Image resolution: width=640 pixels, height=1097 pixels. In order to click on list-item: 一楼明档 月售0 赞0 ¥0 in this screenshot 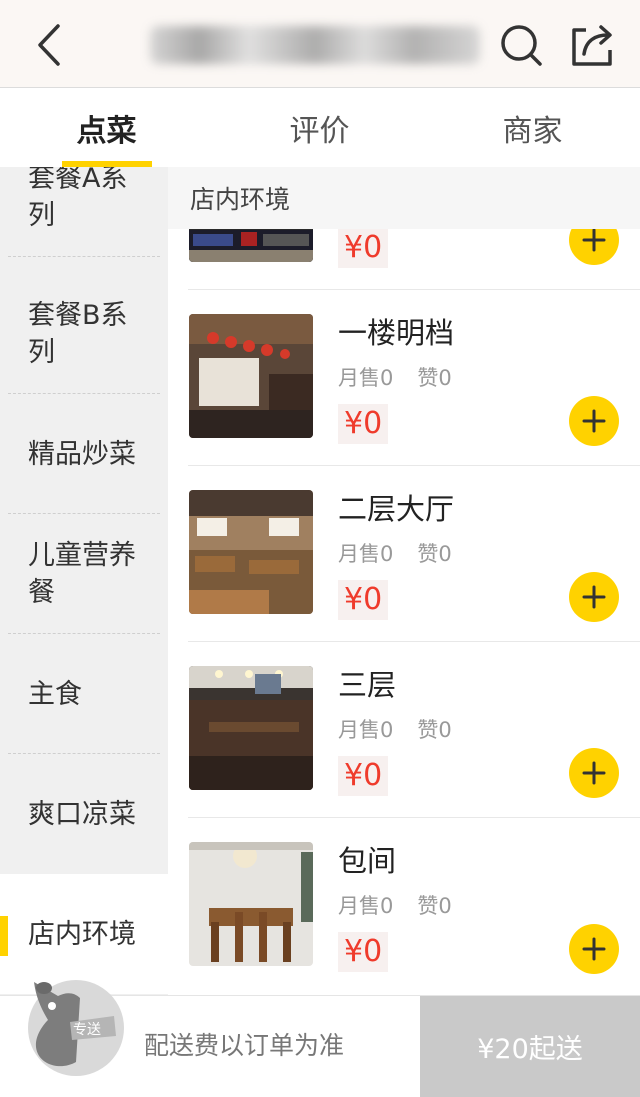, I will do `click(404, 378)`.